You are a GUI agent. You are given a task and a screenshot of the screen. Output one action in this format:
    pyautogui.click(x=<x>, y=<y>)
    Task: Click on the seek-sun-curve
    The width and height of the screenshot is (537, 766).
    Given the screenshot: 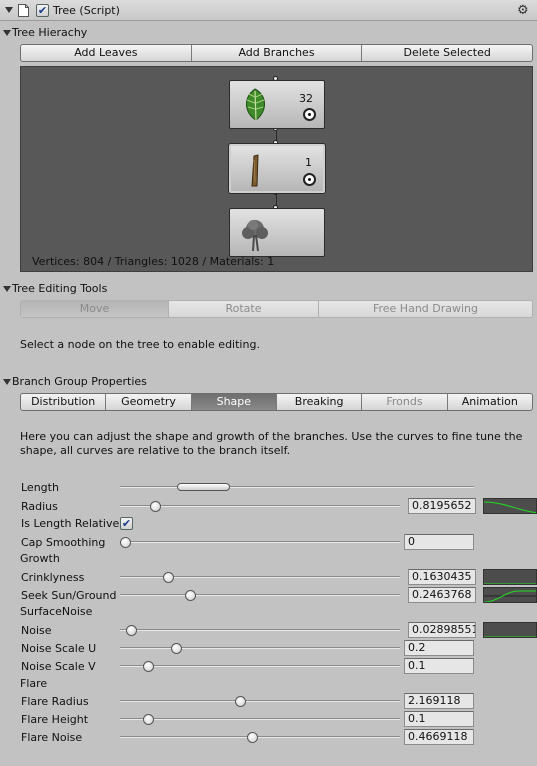 What is the action you would take?
    pyautogui.click(x=510, y=595)
    